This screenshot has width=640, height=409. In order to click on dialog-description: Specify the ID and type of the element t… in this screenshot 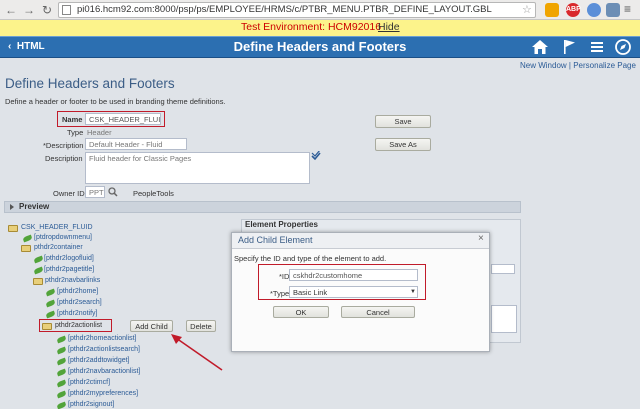, I will do `click(310, 258)`.